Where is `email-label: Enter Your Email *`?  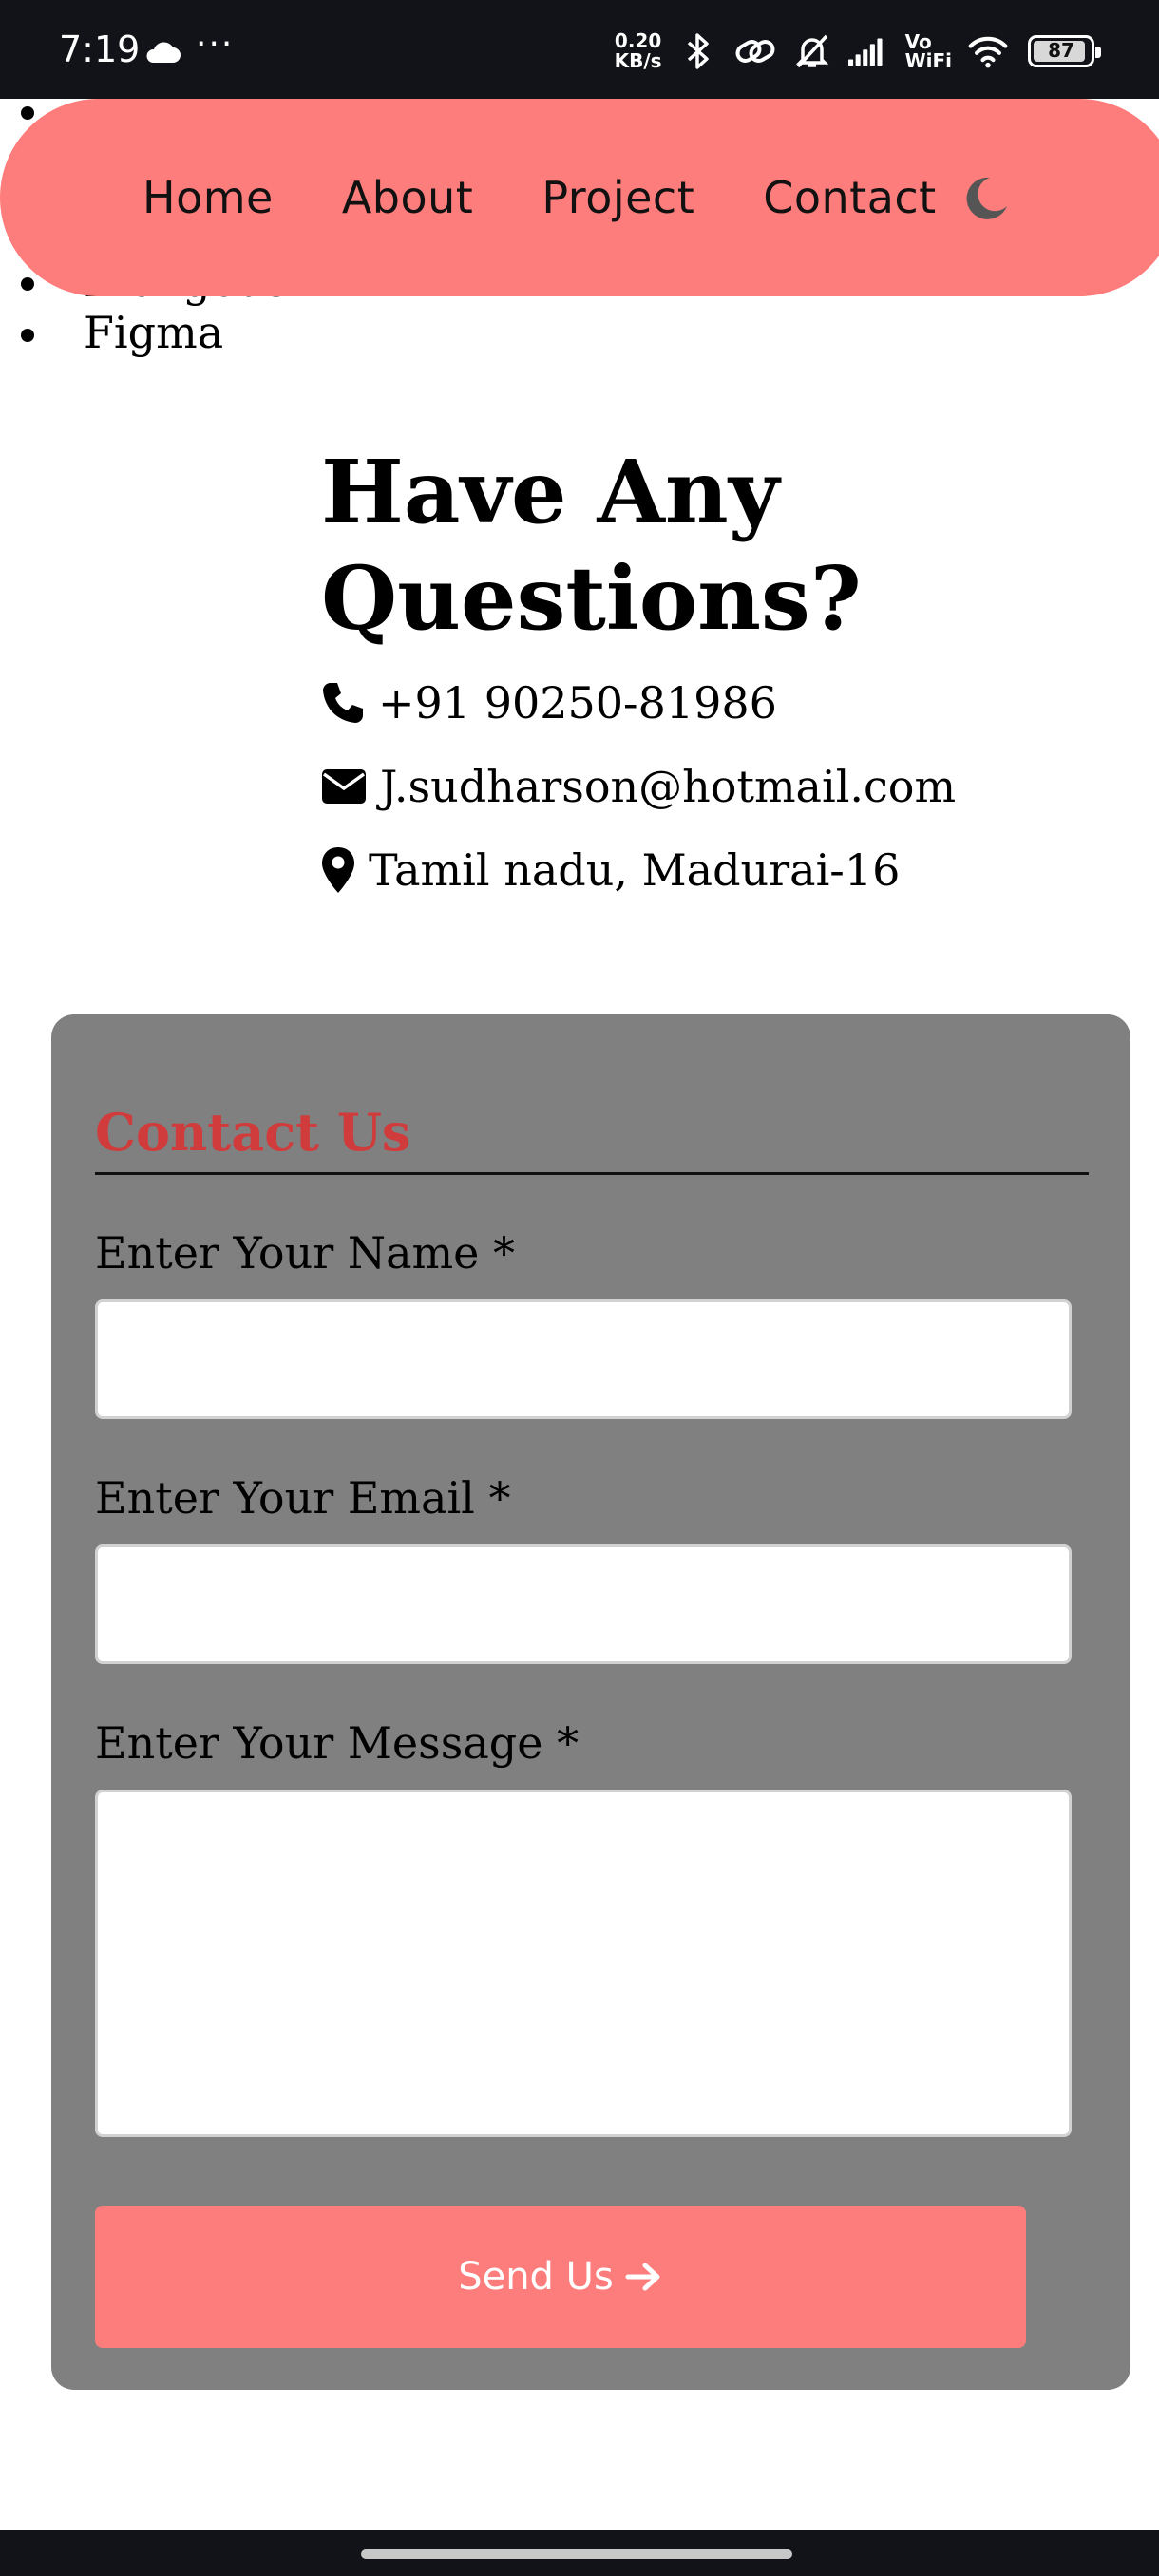 email-label: Enter Your Email * is located at coordinates (303, 1498).